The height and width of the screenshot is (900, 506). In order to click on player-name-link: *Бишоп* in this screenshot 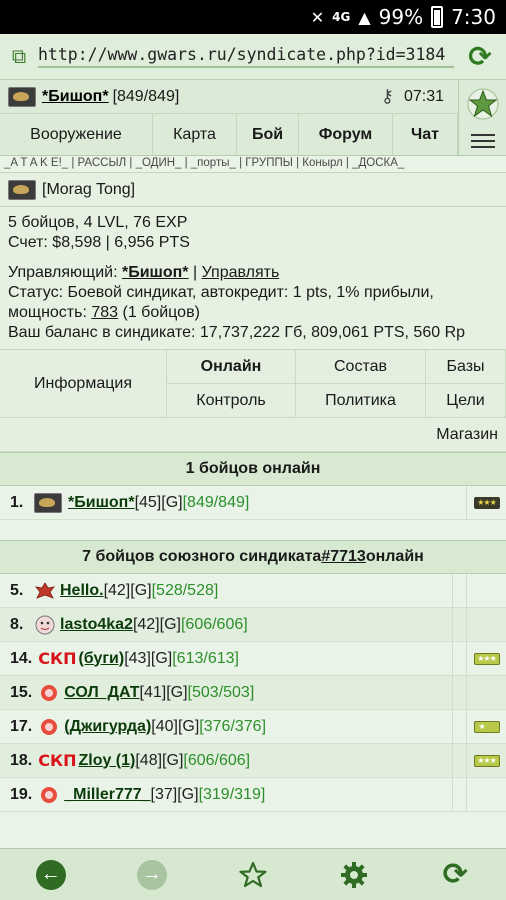, I will do `click(75, 97)`.